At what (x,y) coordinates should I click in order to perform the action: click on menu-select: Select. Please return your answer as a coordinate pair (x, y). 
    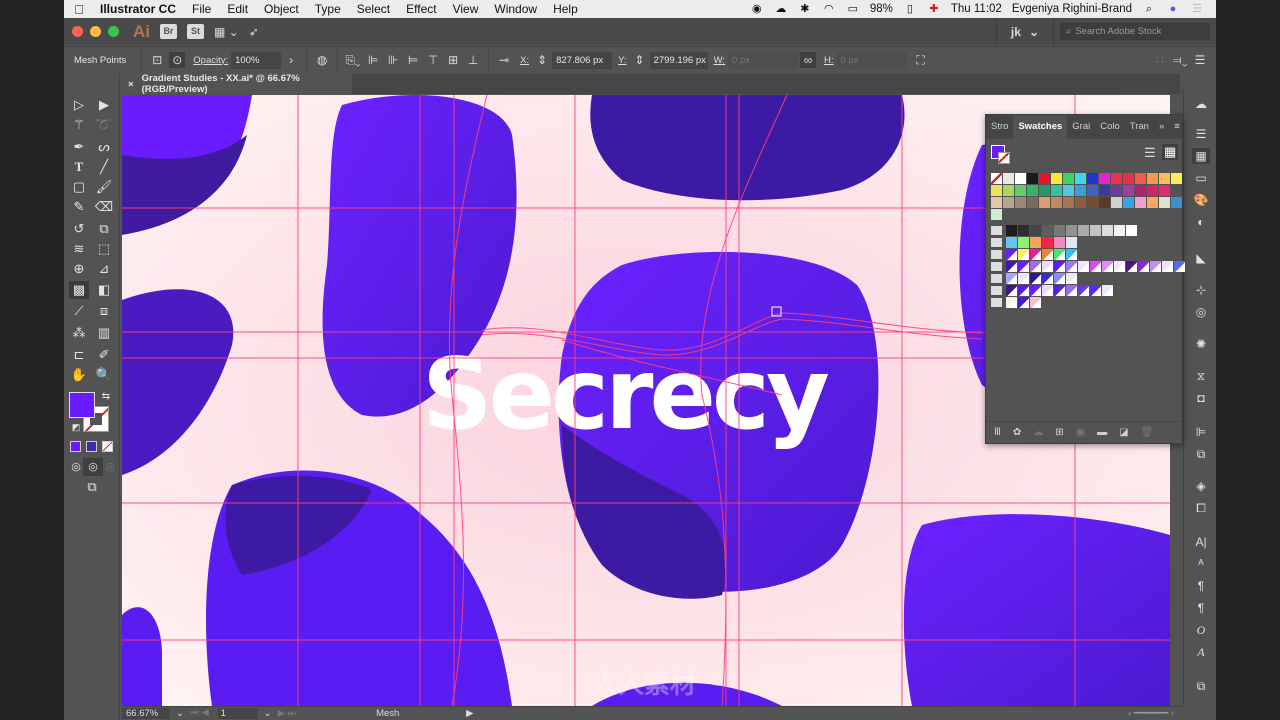
    Looking at the image, I should click on (373, 9).